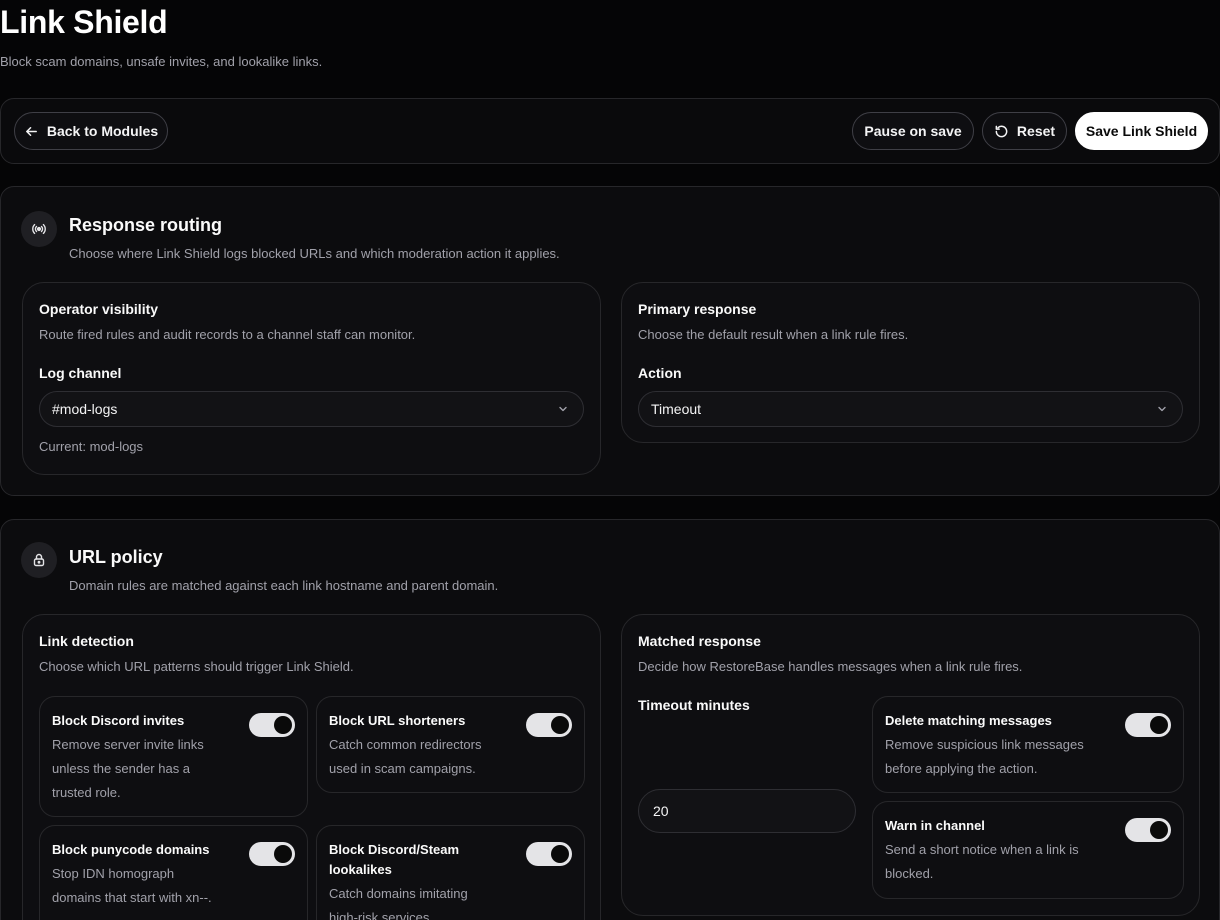 This screenshot has height=920, width=1220. I want to click on card-title: Matched response, so click(699, 641).